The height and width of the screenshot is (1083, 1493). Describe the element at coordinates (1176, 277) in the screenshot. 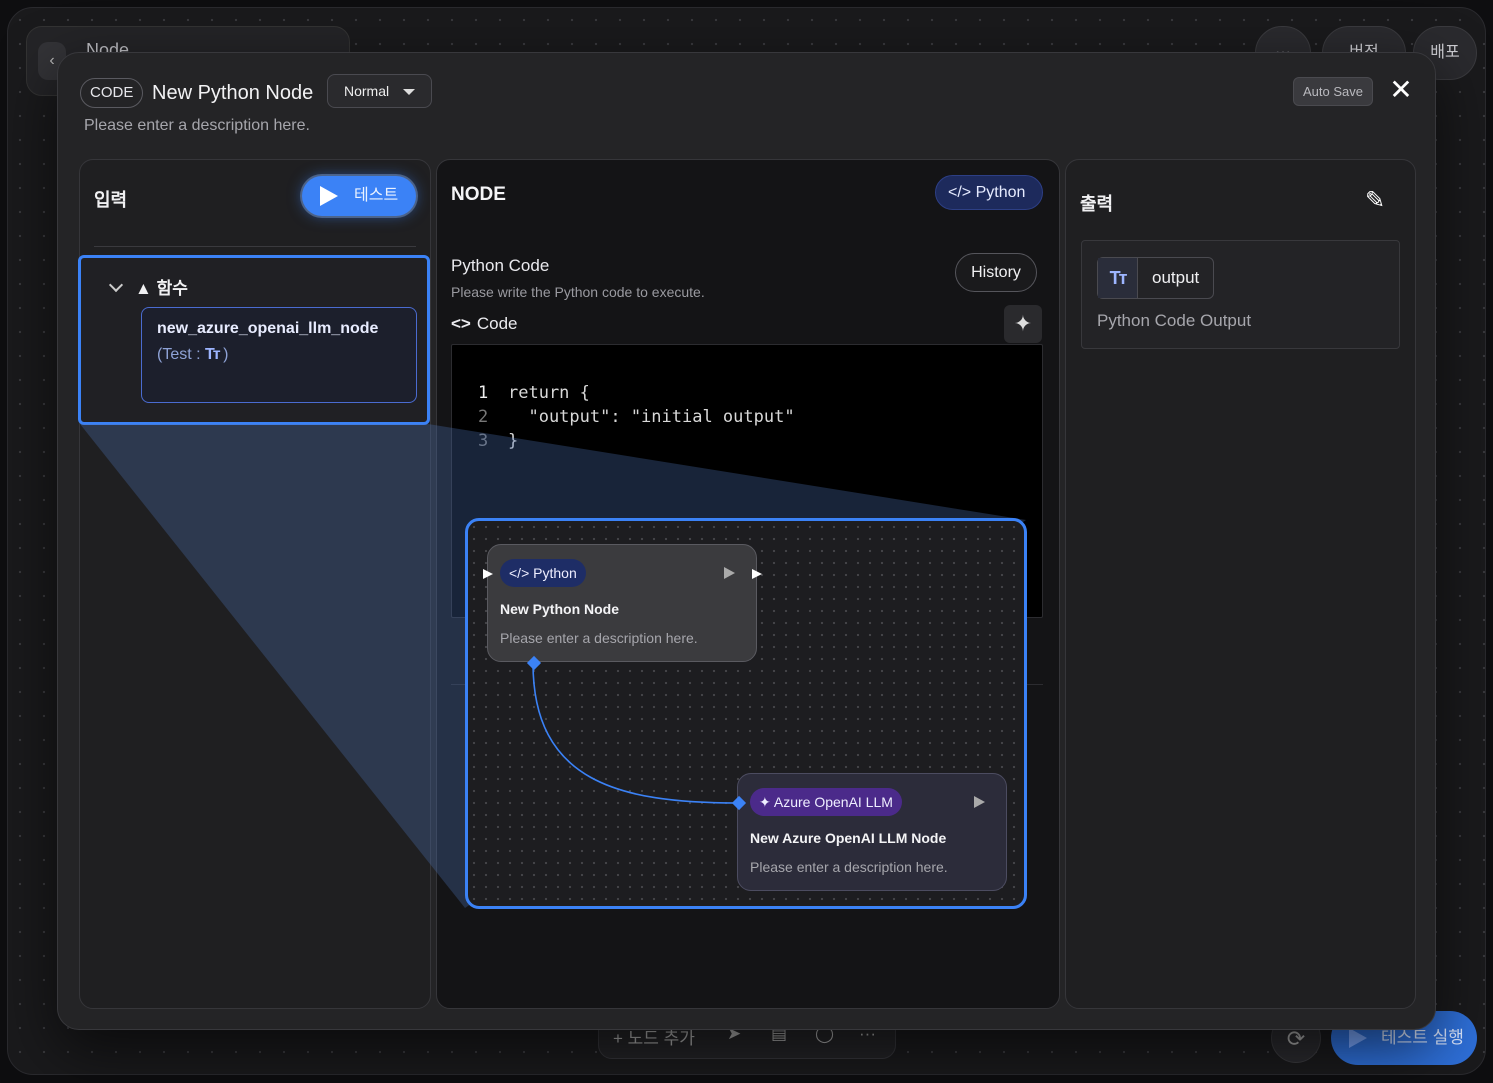

I see `output-name: output` at that location.